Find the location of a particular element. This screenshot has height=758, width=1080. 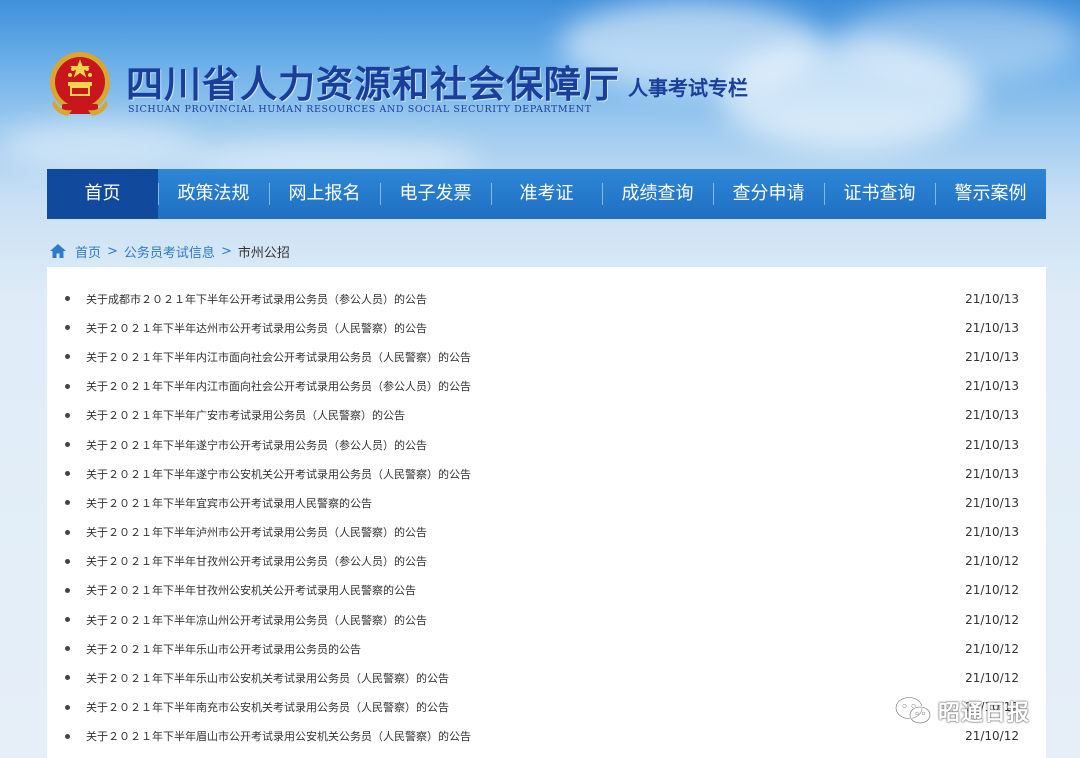

nav-item-online-registration: 网上报名 is located at coordinates (324, 194).